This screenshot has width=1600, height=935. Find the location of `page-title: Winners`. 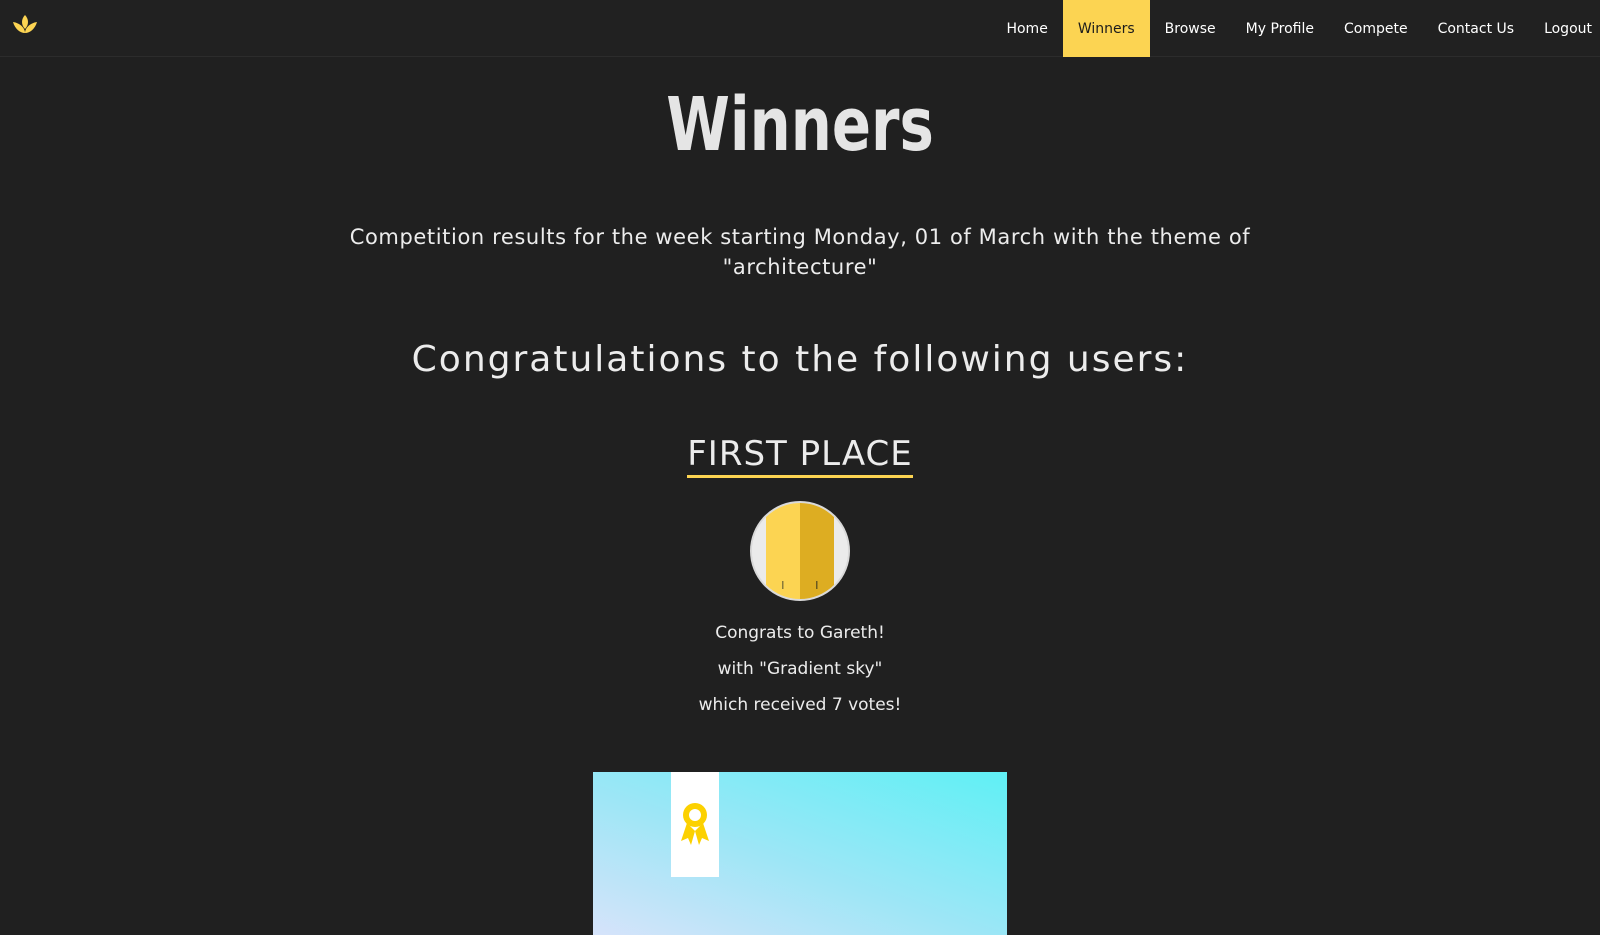

page-title: Winners is located at coordinates (800, 125).